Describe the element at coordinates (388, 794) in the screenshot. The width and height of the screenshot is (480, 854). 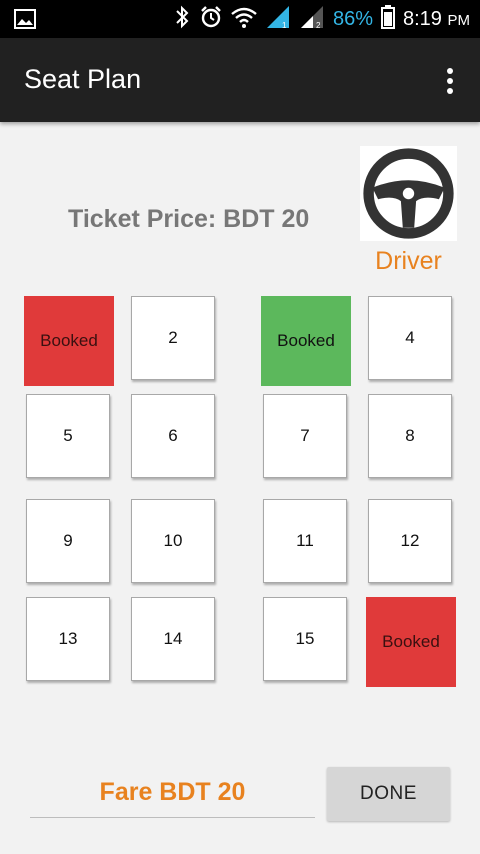
I see `done-button: DONE` at that location.